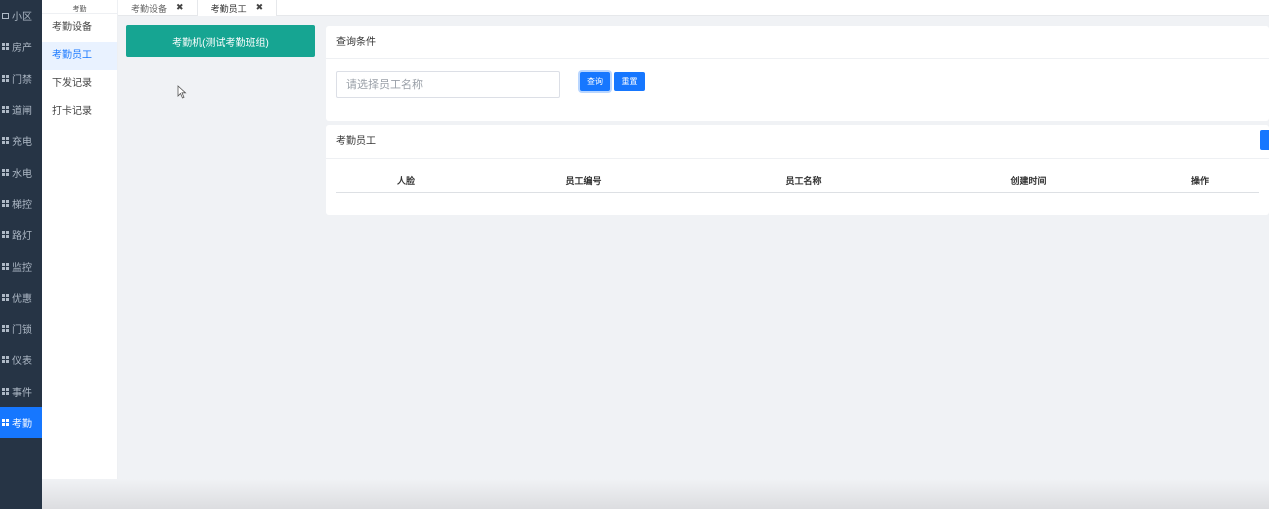 The width and height of the screenshot is (1269, 509). I want to click on nav-item-label: 水电, so click(22, 174).